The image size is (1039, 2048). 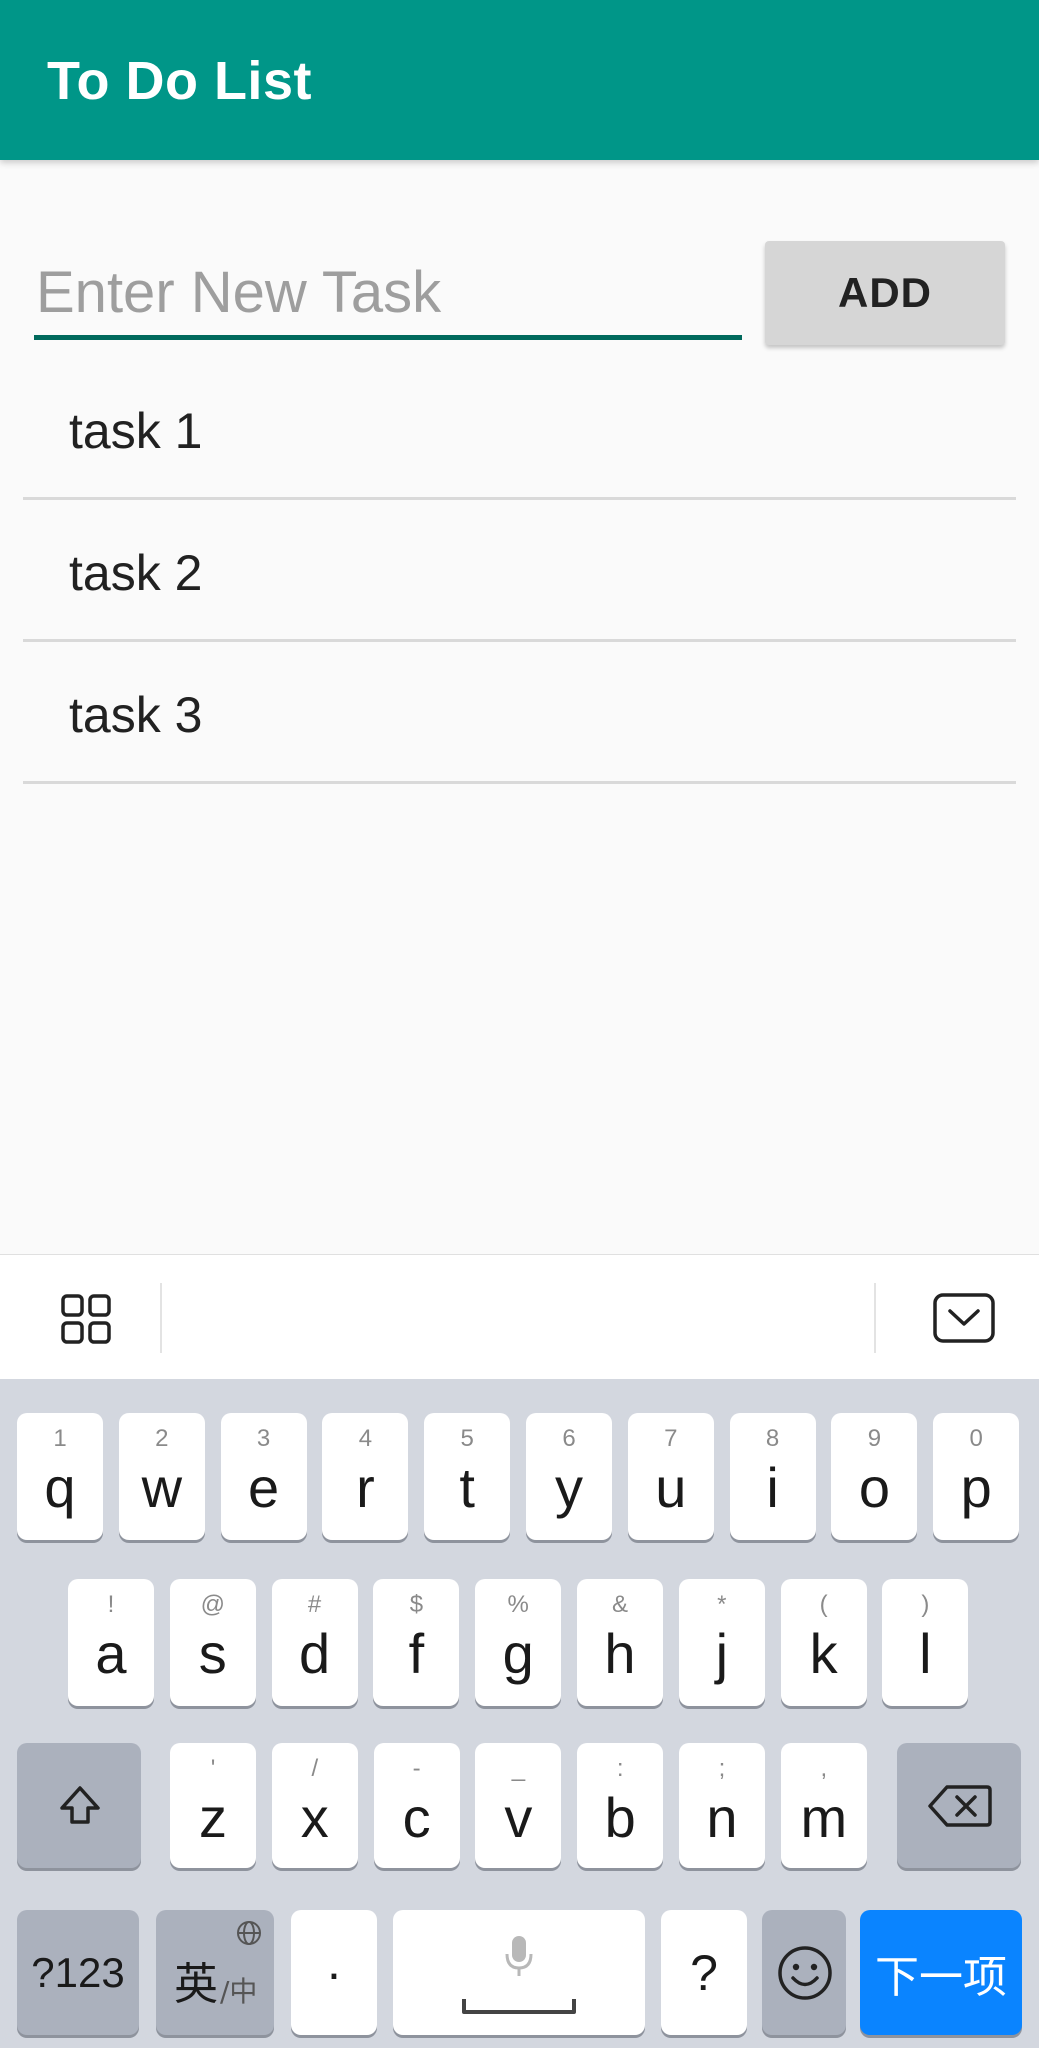 I want to click on question-key-label: ?, so click(x=704, y=1972).